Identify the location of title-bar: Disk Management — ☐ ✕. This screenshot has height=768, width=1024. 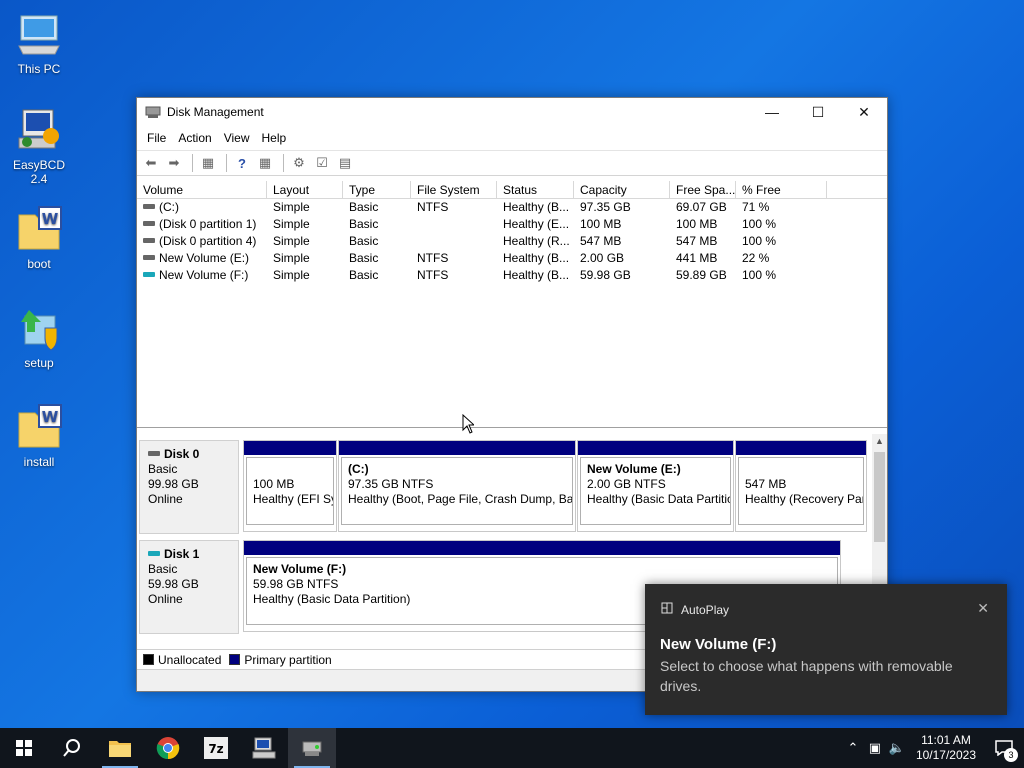
(512, 112).